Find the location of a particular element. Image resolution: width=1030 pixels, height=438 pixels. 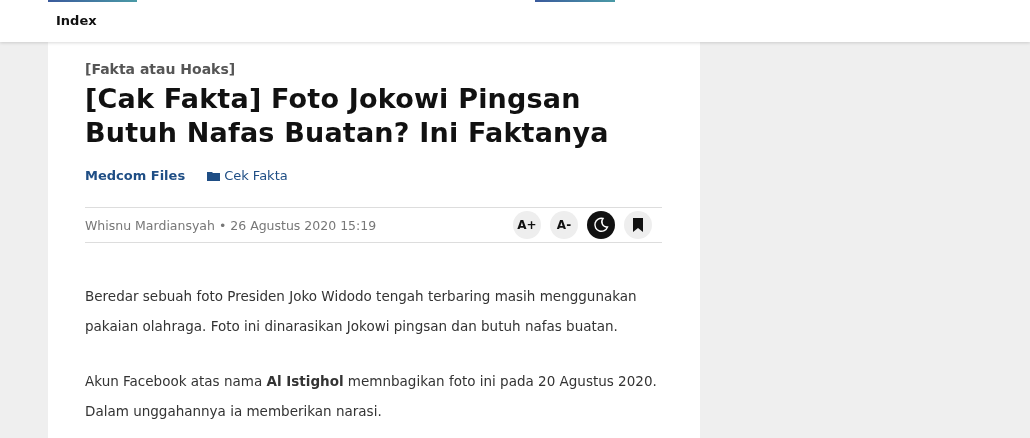

byline: Whisnu Mardiansyah • 26 Agustus 2020 15:19 is located at coordinates (231, 225).